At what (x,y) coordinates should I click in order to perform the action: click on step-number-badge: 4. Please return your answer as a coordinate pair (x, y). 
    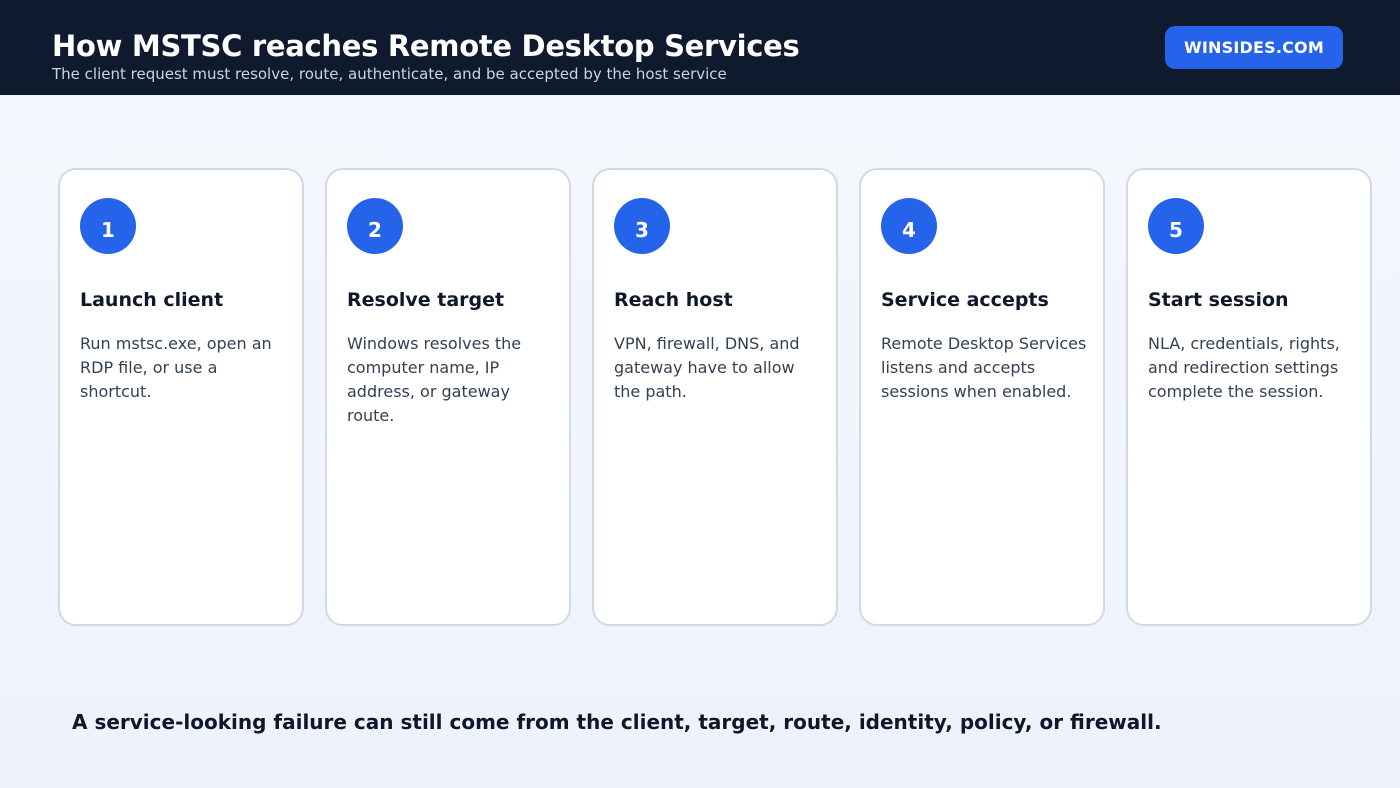
    Looking at the image, I should click on (909, 226).